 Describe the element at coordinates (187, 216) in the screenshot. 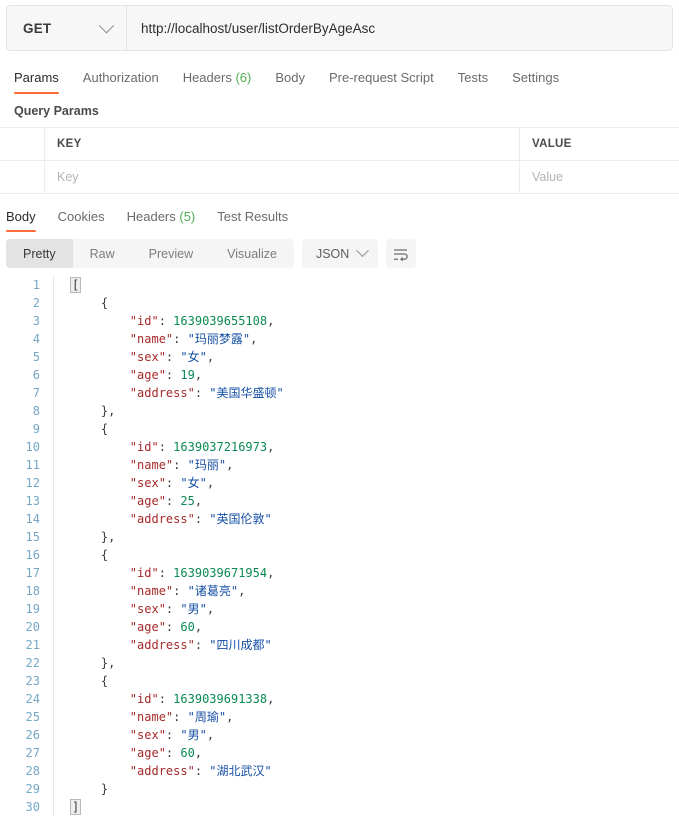

I see `response-headers-count: (5)` at that location.